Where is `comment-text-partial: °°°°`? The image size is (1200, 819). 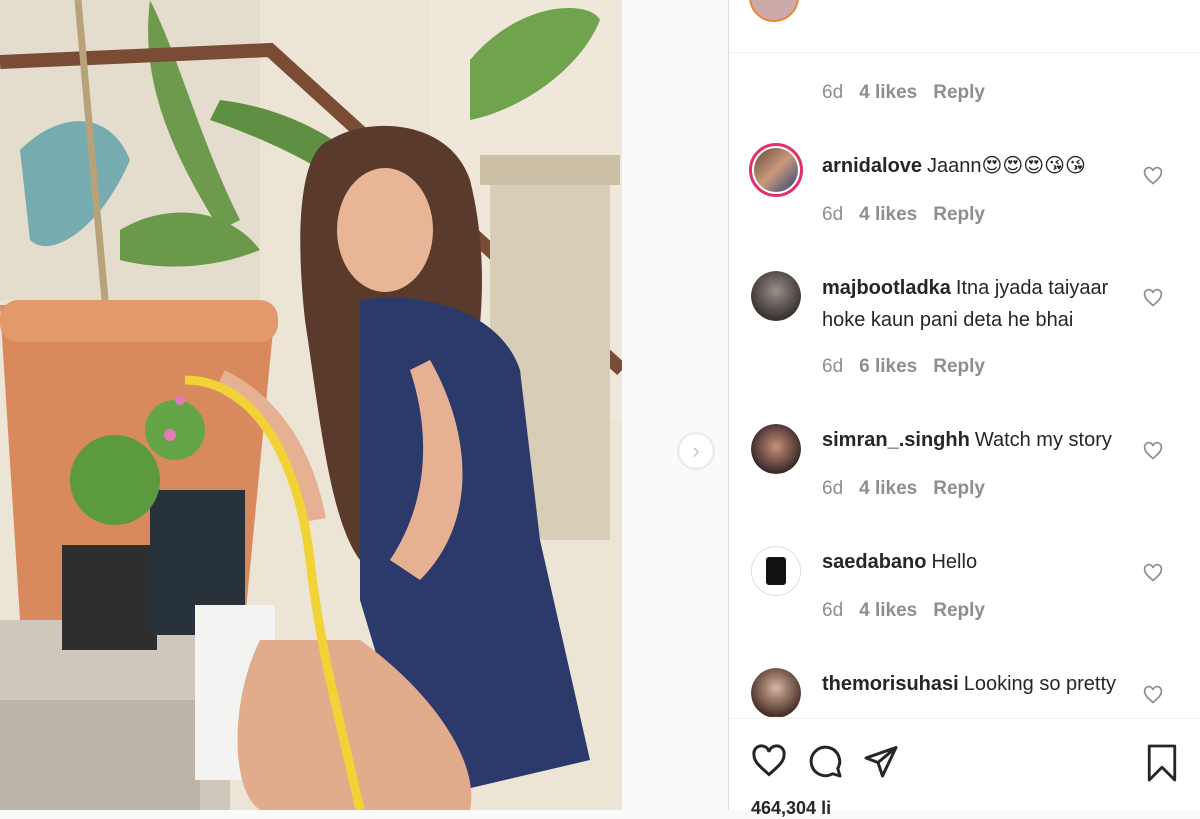
comment-text-partial: °°°° is located at coordinates (838, 57).